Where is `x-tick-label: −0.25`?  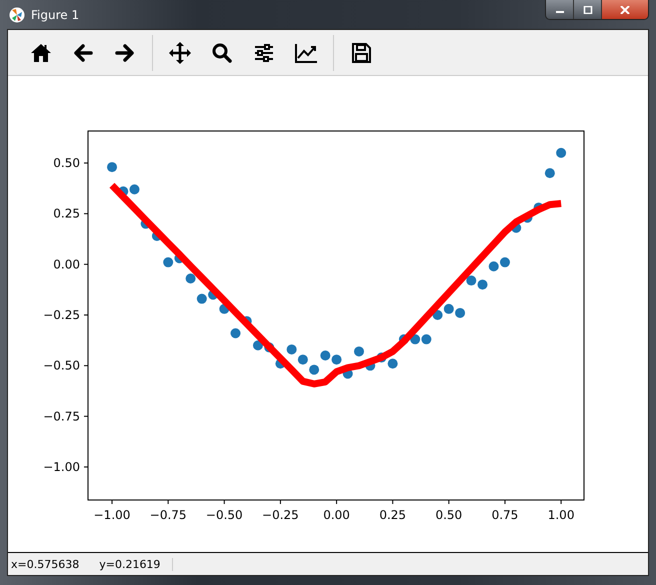
x-tick-label: −0.25 is located at coordinates (280, 515).